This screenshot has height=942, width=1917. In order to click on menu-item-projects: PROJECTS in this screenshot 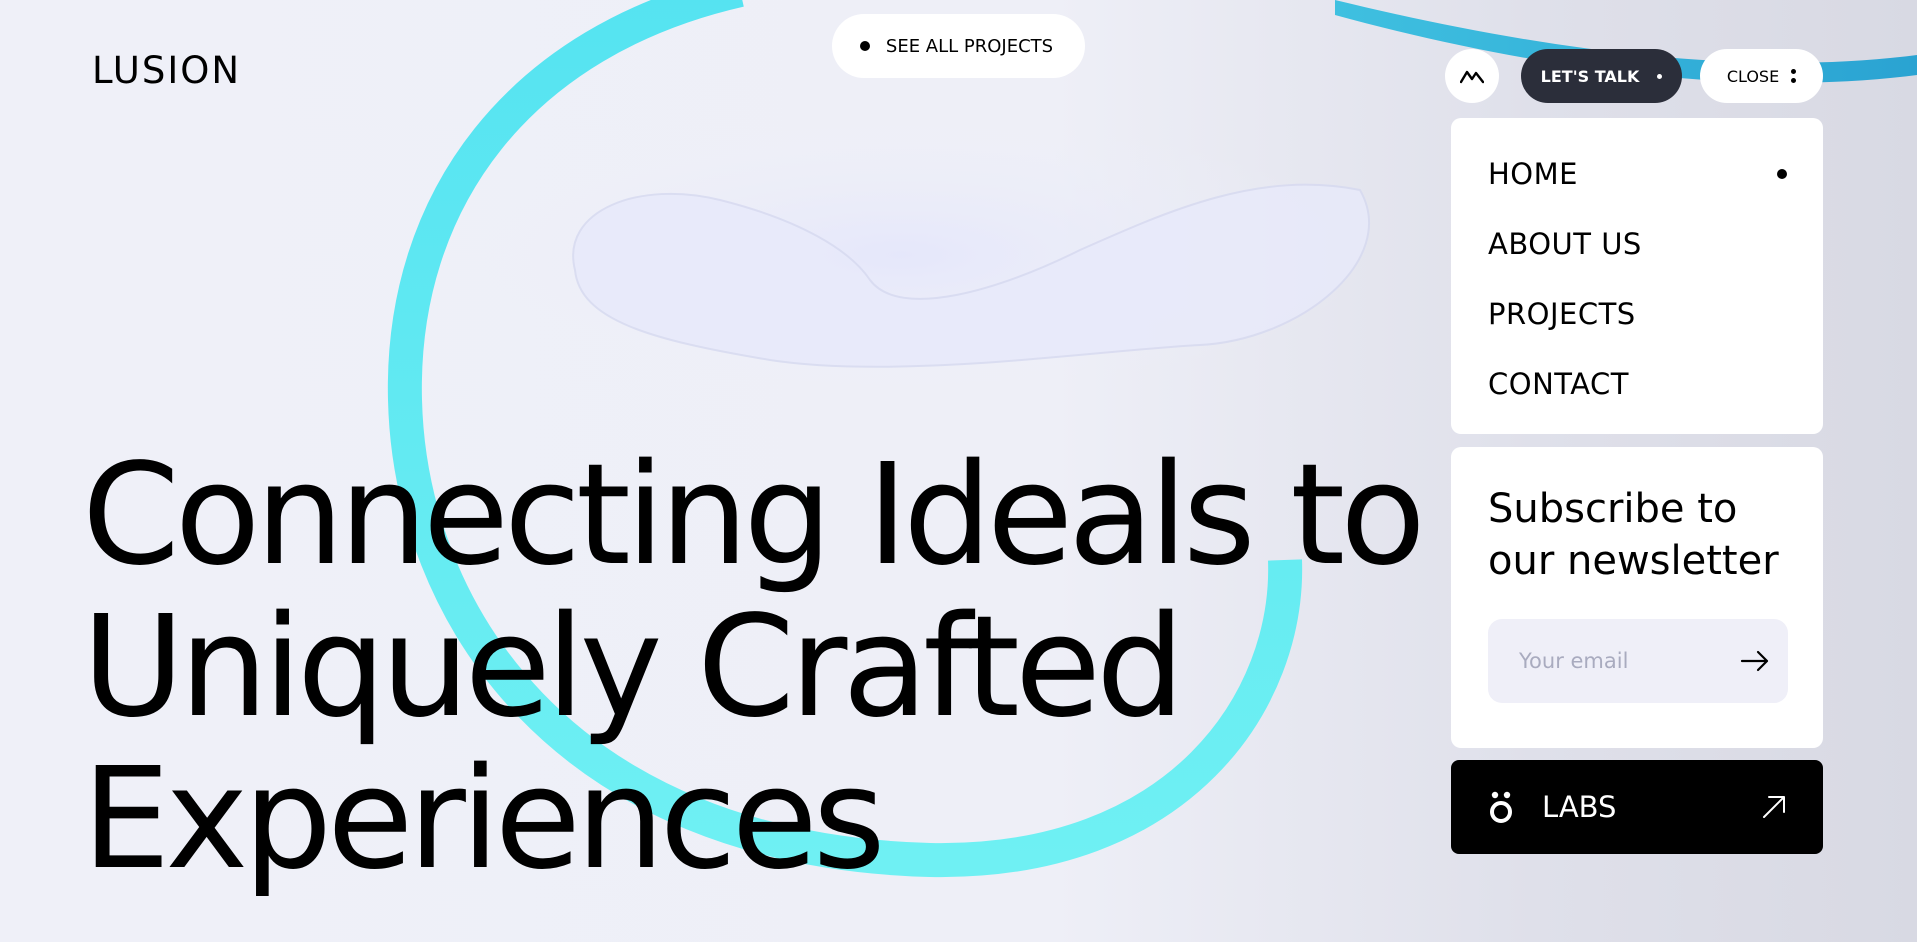, I will do `click(1637, 313)`.